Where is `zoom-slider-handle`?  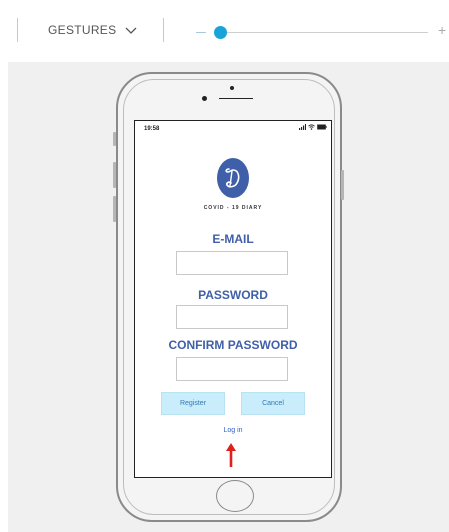 zoom-slider-handle is located at coordinates (220, 32).